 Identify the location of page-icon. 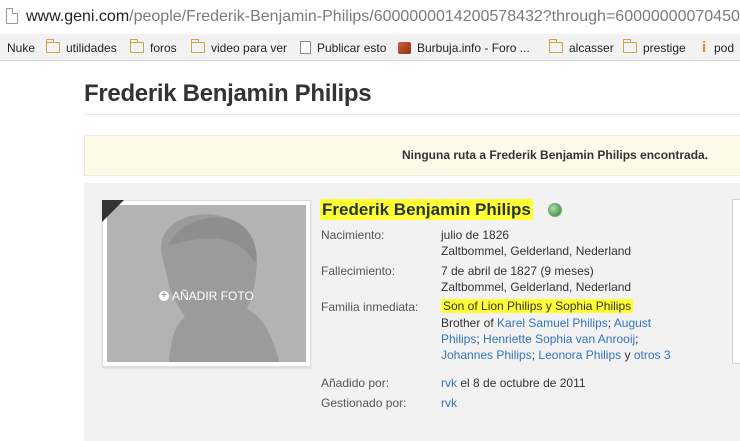
(12, 16).